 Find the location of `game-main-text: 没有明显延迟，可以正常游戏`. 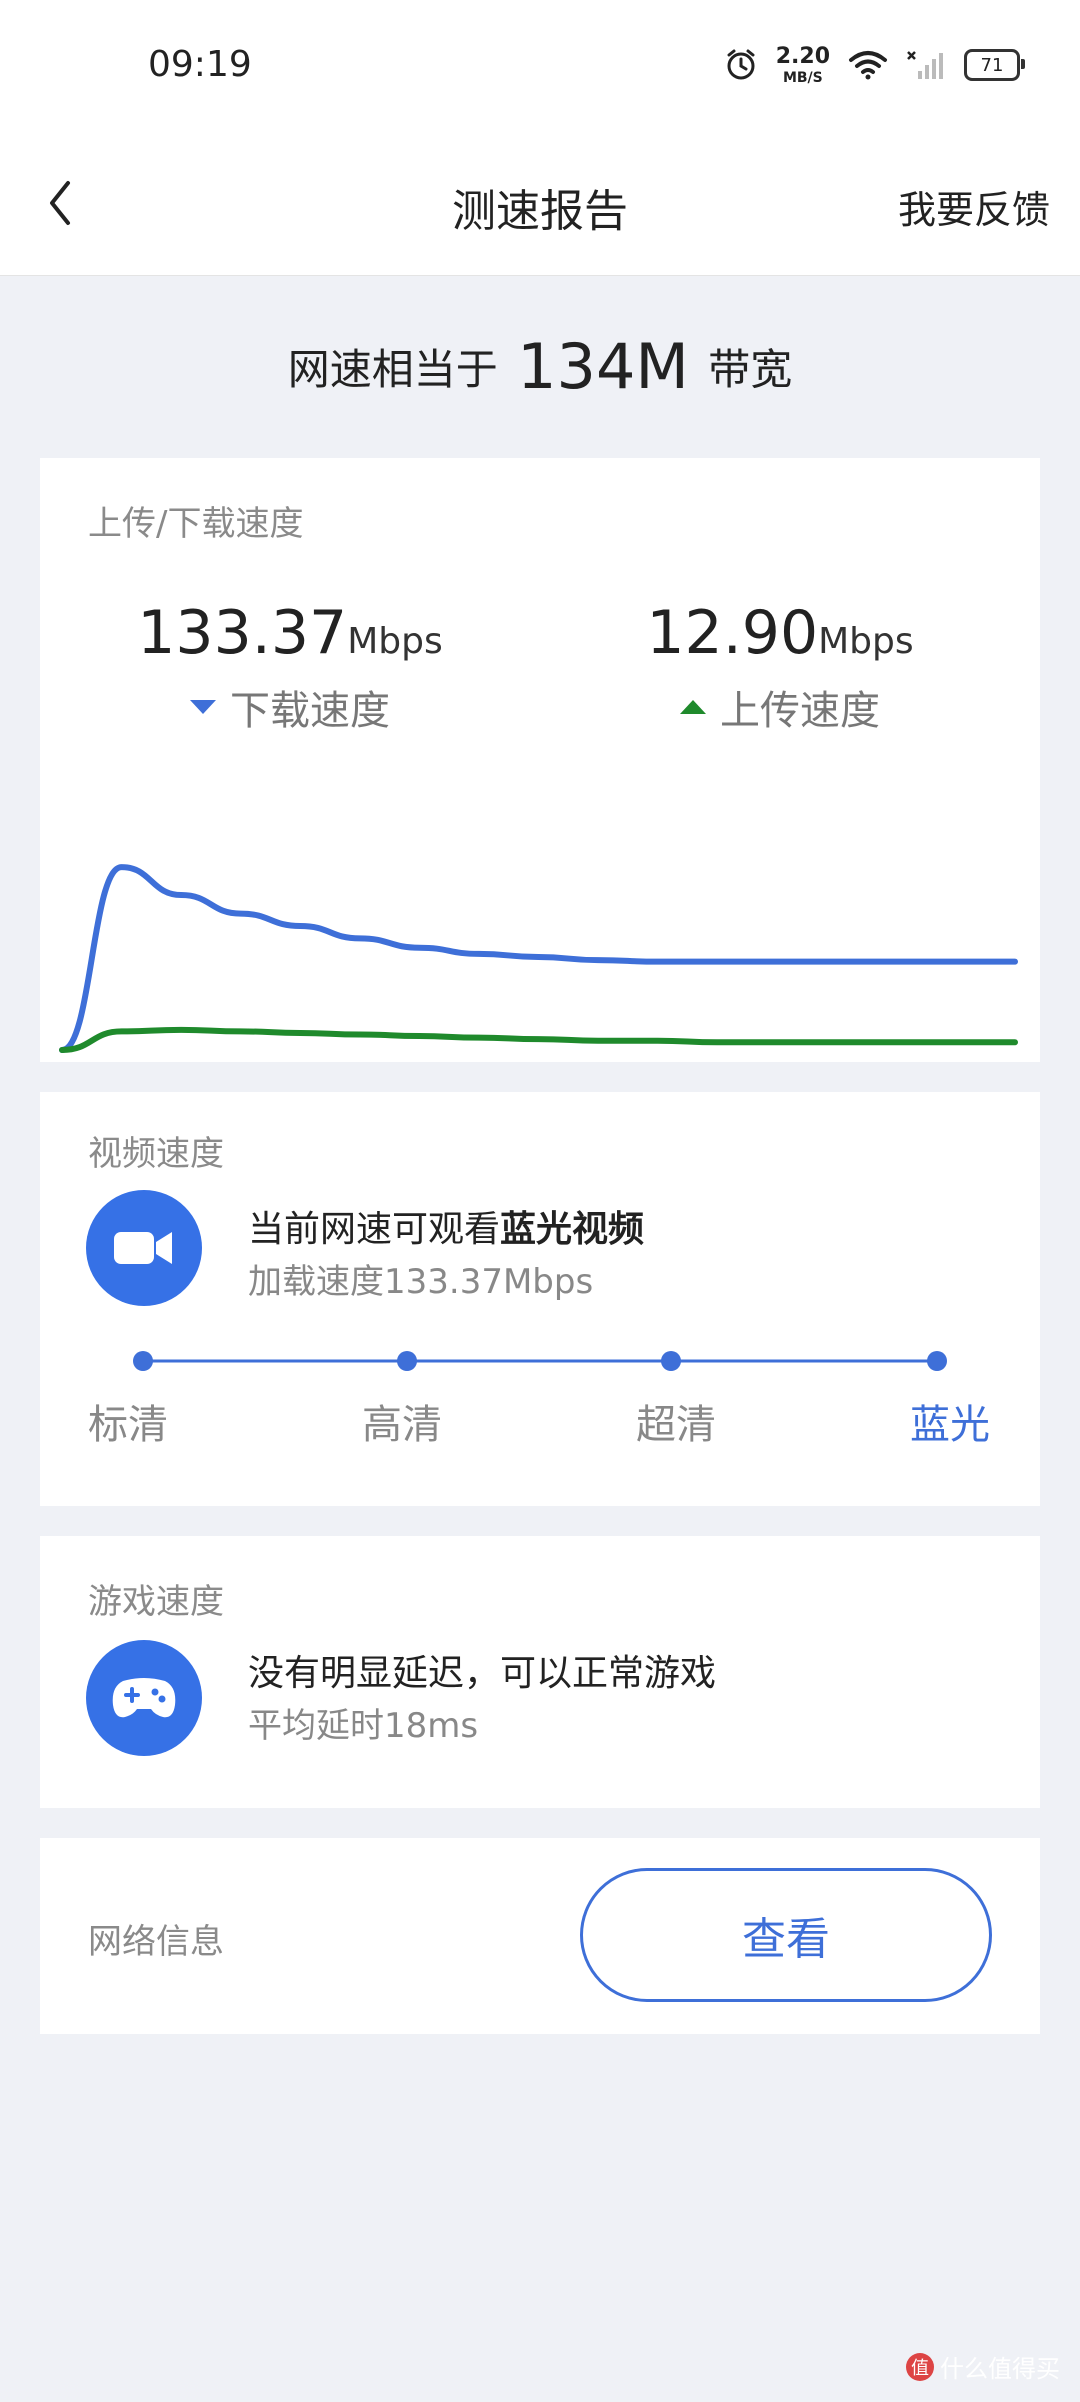

game-main-text: 没有明显延迟，可以正常游戏 is located at coordinates (482, 1673).